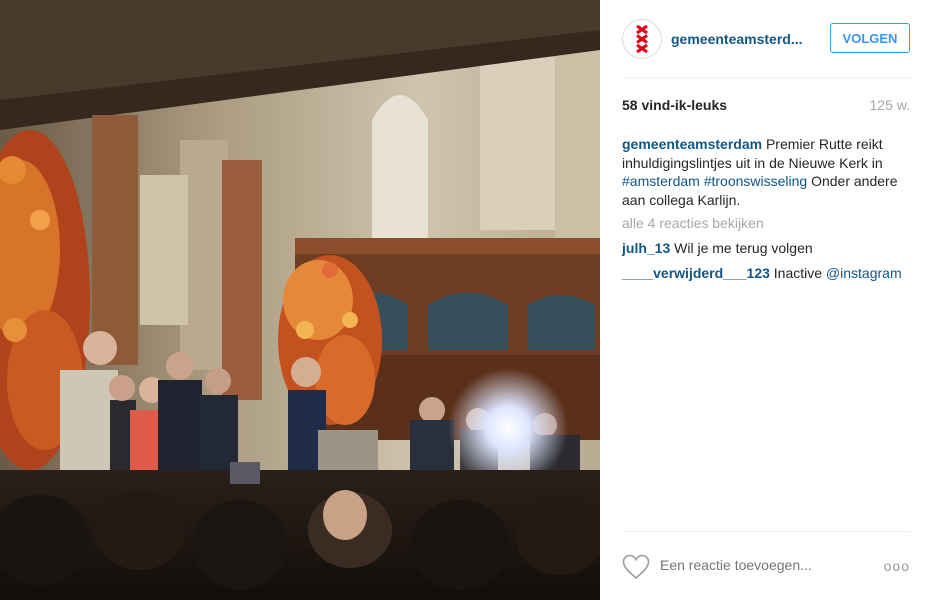 This screenshot has height=600, width=933. What do you see at coordinates (693, 223) in the screenshot?
I see `view-all-comments-link: alle 4 reacties bekijken` at bounding box center [693, 223].